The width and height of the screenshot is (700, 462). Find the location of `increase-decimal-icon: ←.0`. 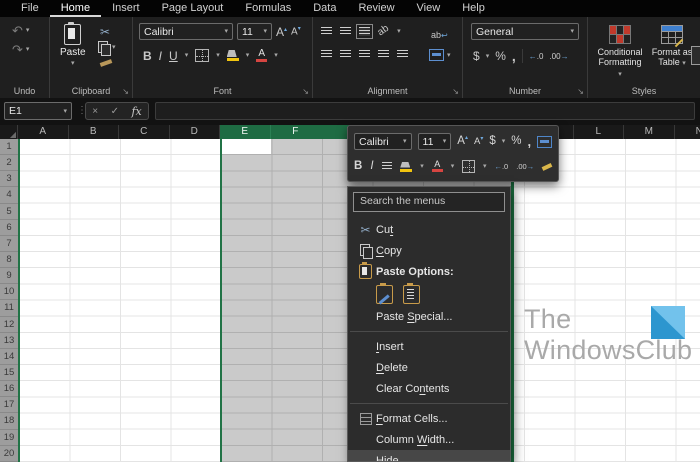

increase-decimal-icon: ←.0 is located at coordinates (536, 56).